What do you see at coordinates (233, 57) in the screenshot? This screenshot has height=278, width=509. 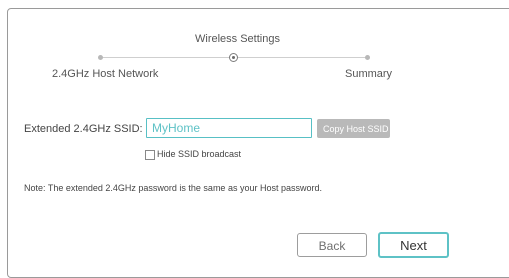 I see `step-indicator-wireless-settings` at bounding box center [233, 57].